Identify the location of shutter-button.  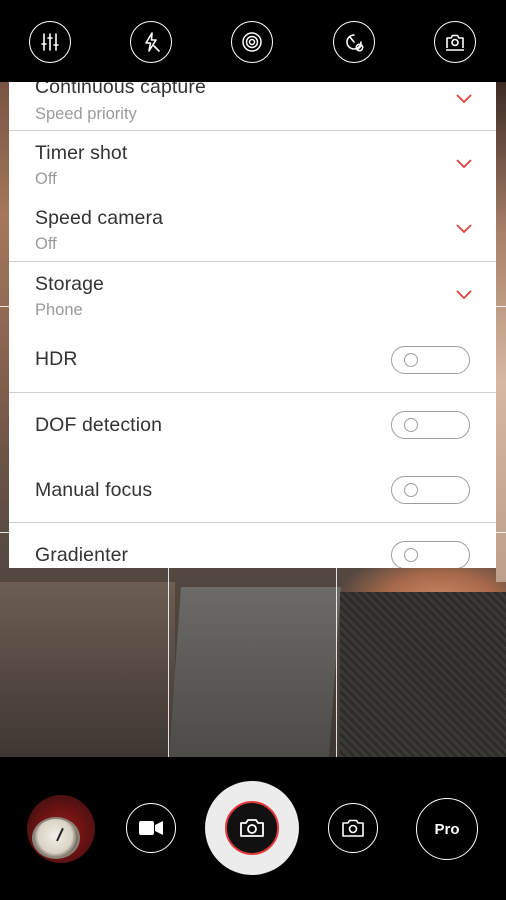
(252, 828).